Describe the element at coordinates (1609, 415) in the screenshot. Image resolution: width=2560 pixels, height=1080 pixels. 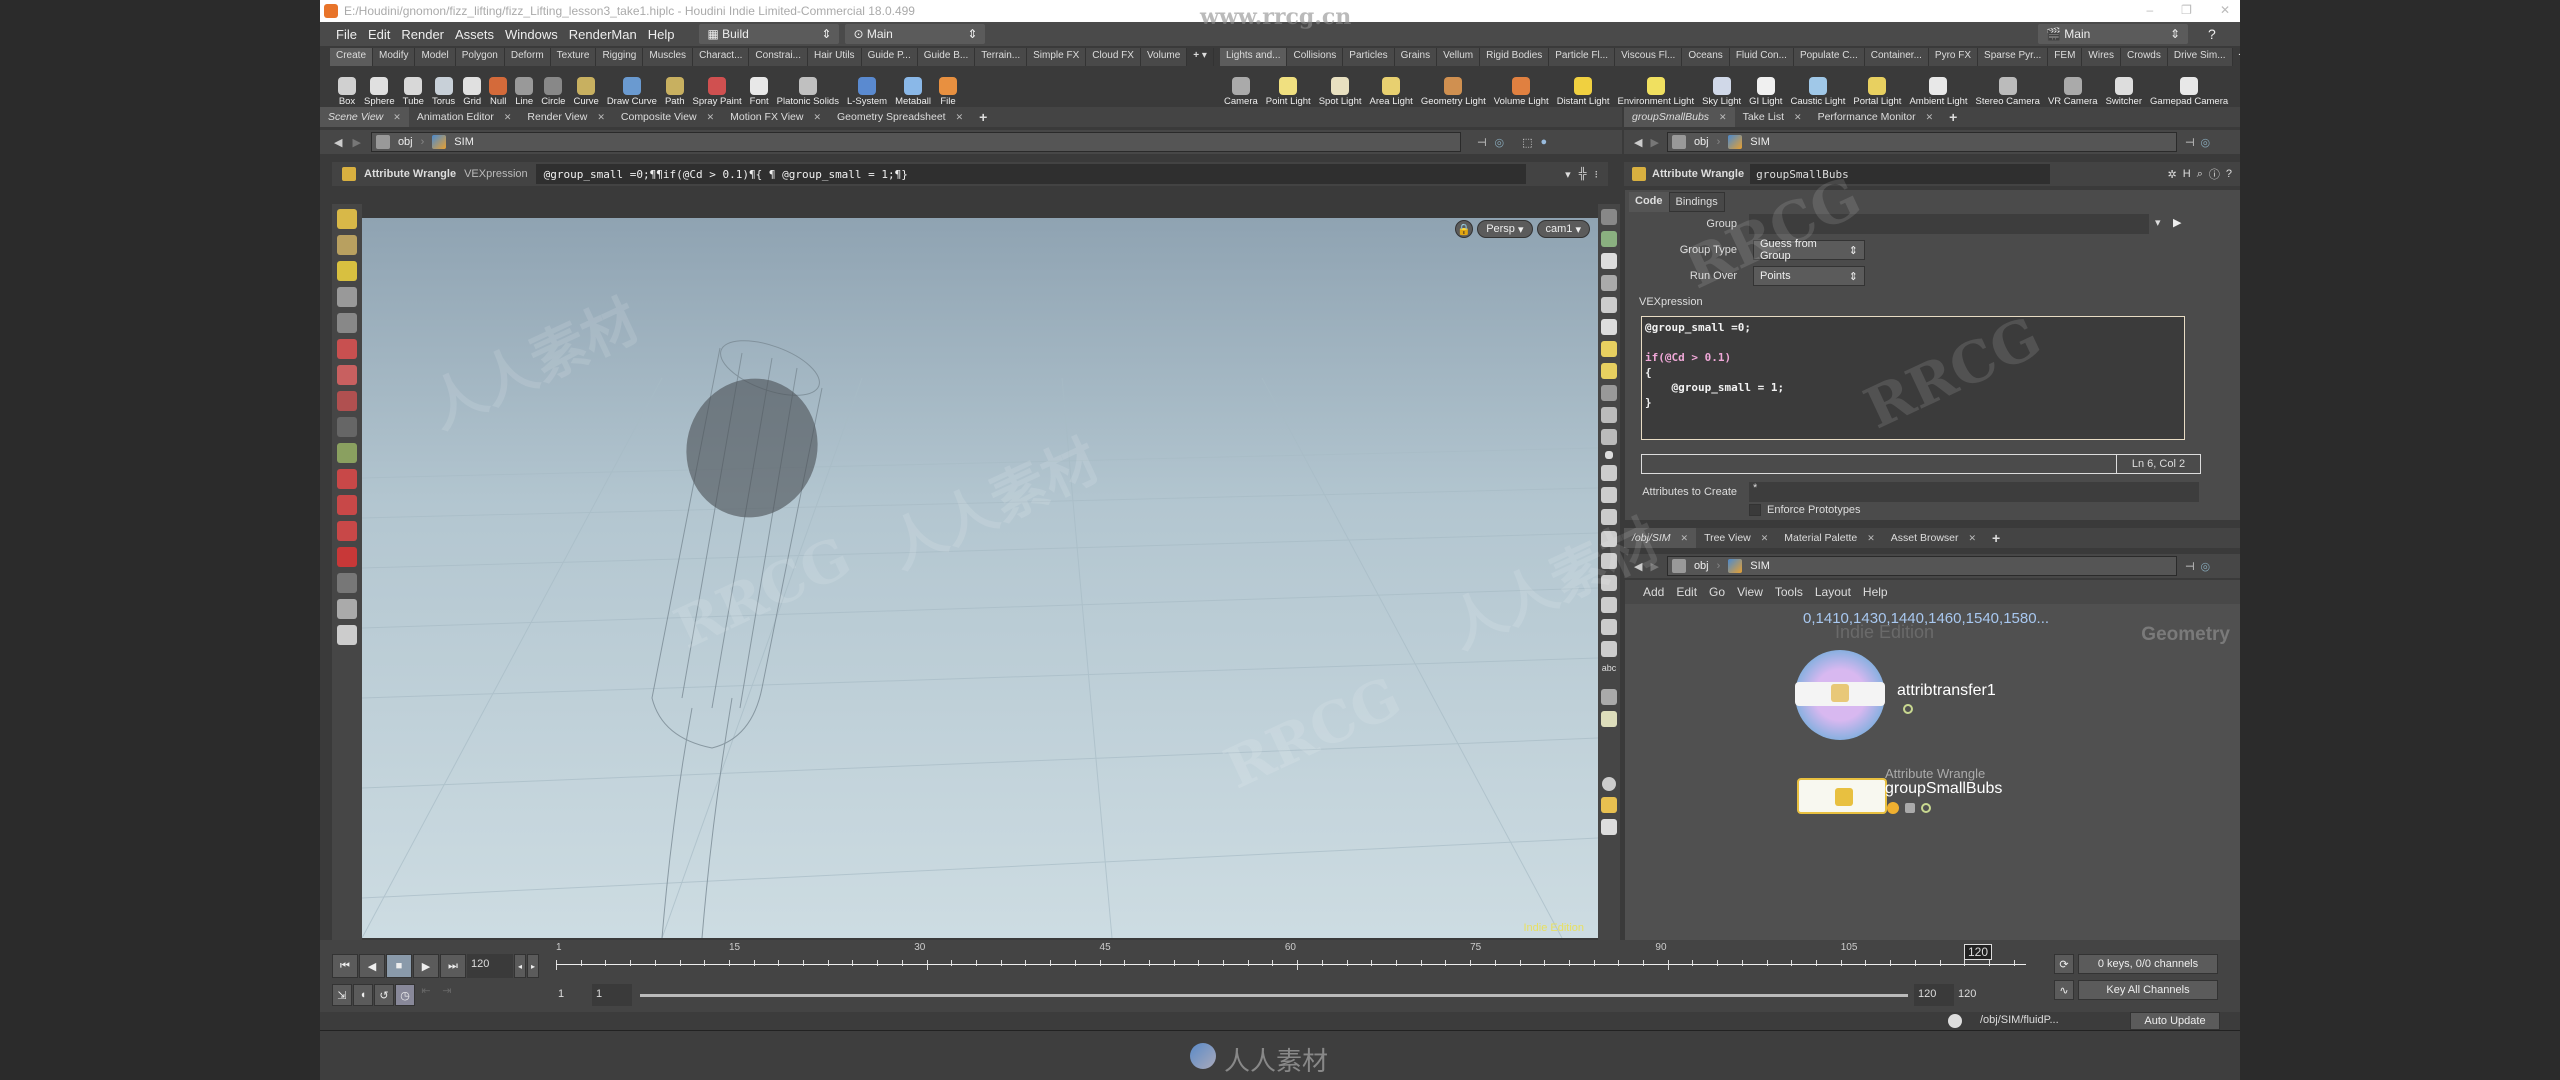
I see `wire-shaded-icon` at that location.